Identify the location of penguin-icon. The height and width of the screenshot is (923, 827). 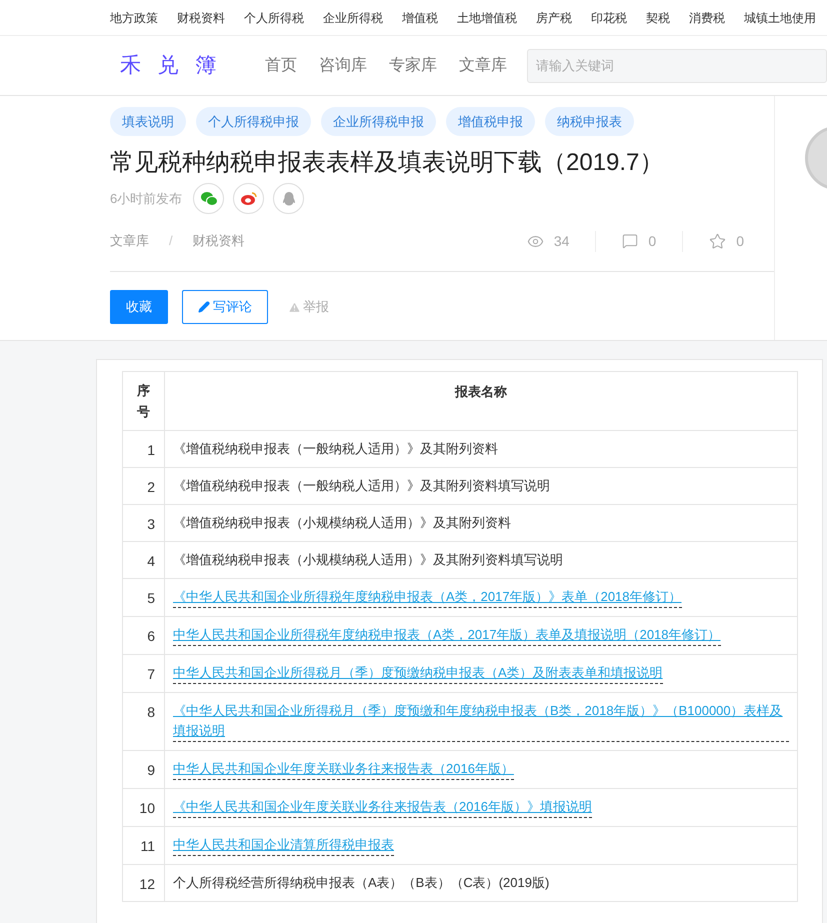
(289, 198).